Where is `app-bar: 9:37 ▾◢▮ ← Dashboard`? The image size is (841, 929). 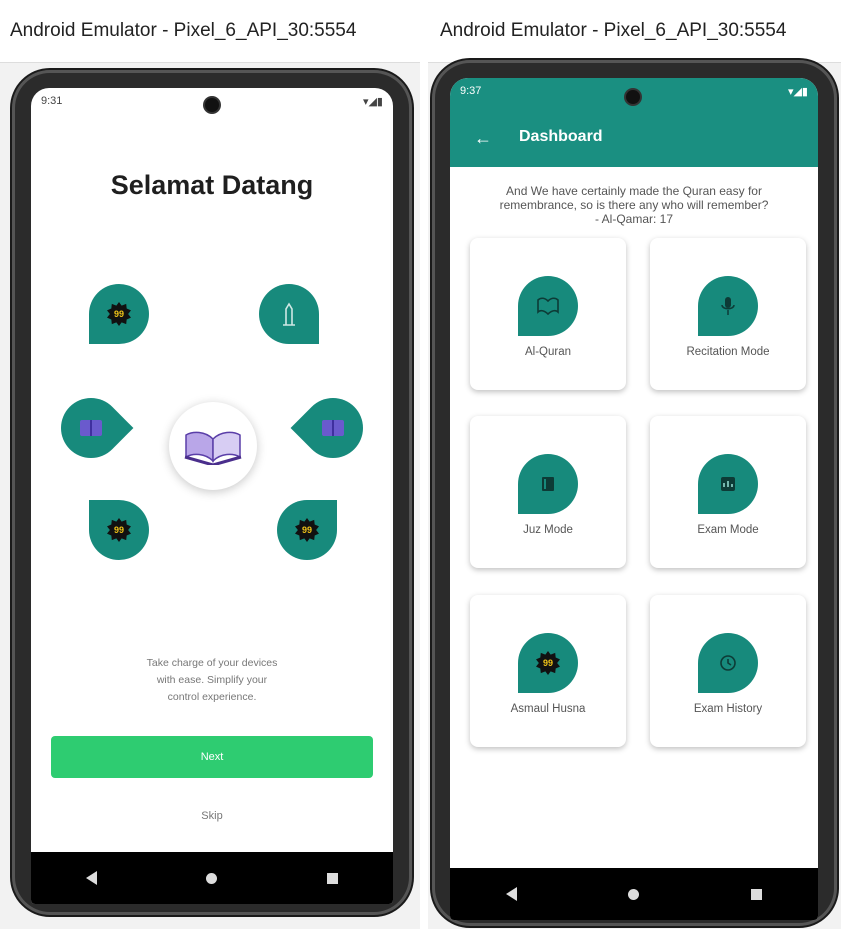 app-bar: 9:37 ▾◢▮ ← Dashboard is located at coordinates (634, 122).